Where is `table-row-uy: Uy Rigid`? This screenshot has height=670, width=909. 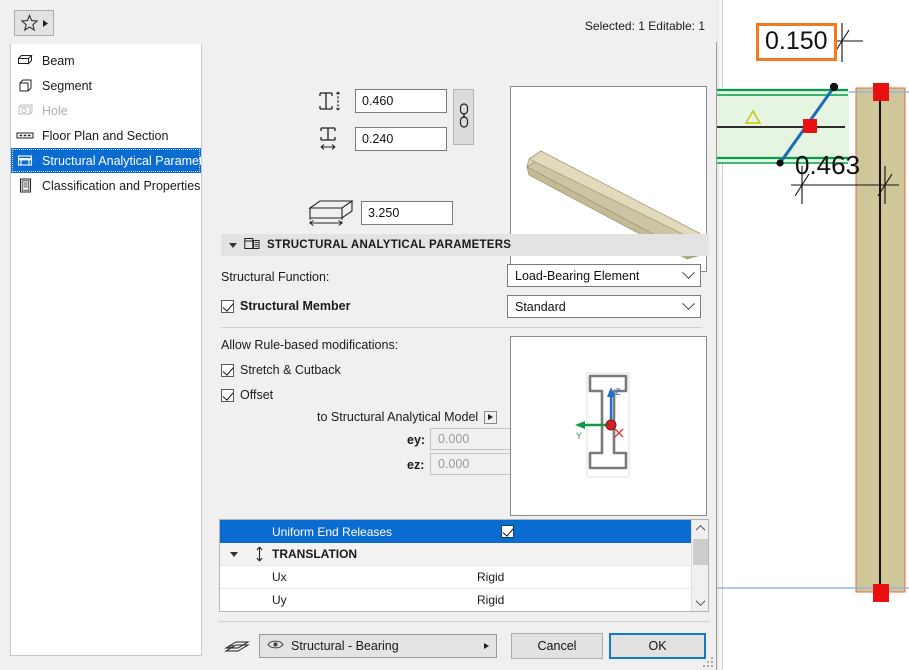 table-row-uy: Uy Rigid is located at coordinates (456, 600).